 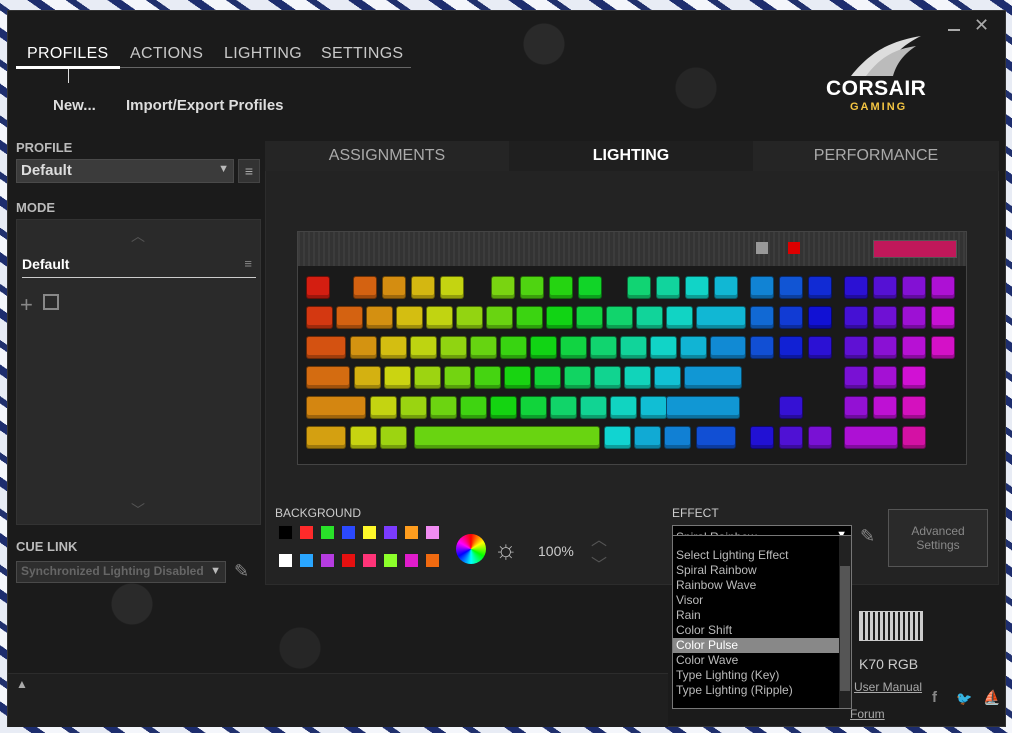 I want to click on brightness-up-icon: ︿, so click(x=599, y=538).